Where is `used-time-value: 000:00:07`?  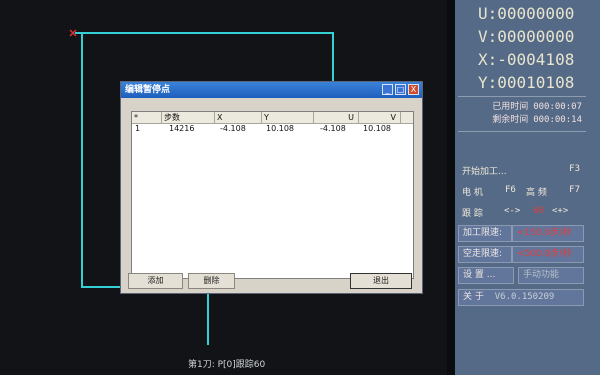
used-time-value: 000:00:07 is located at coordinates (557, 107).